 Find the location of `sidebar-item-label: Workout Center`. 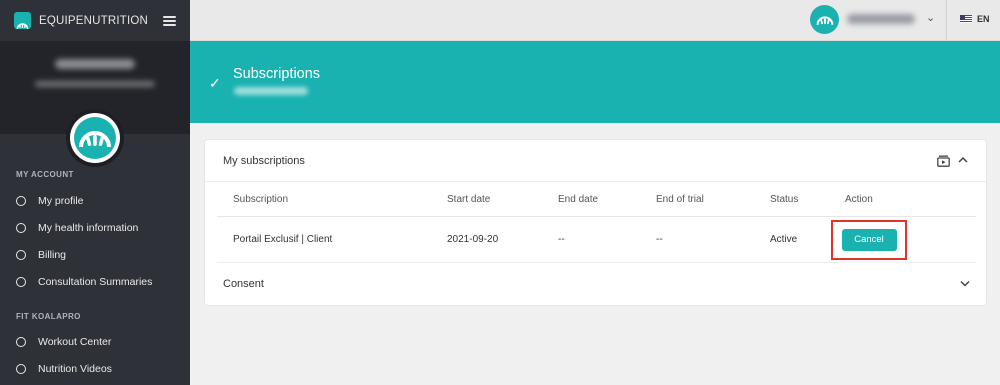

sidebar-item-label: Workout Center is located at coordinates (75, 342).